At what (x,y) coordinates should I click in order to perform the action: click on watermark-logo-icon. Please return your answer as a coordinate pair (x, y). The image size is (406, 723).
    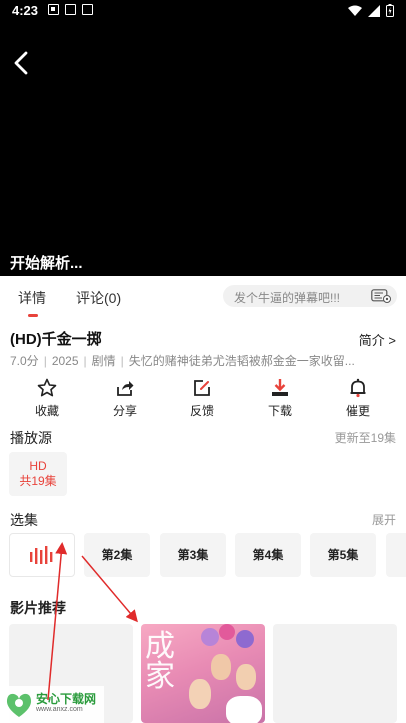
    Looking at the image, I should click on (19, 705).